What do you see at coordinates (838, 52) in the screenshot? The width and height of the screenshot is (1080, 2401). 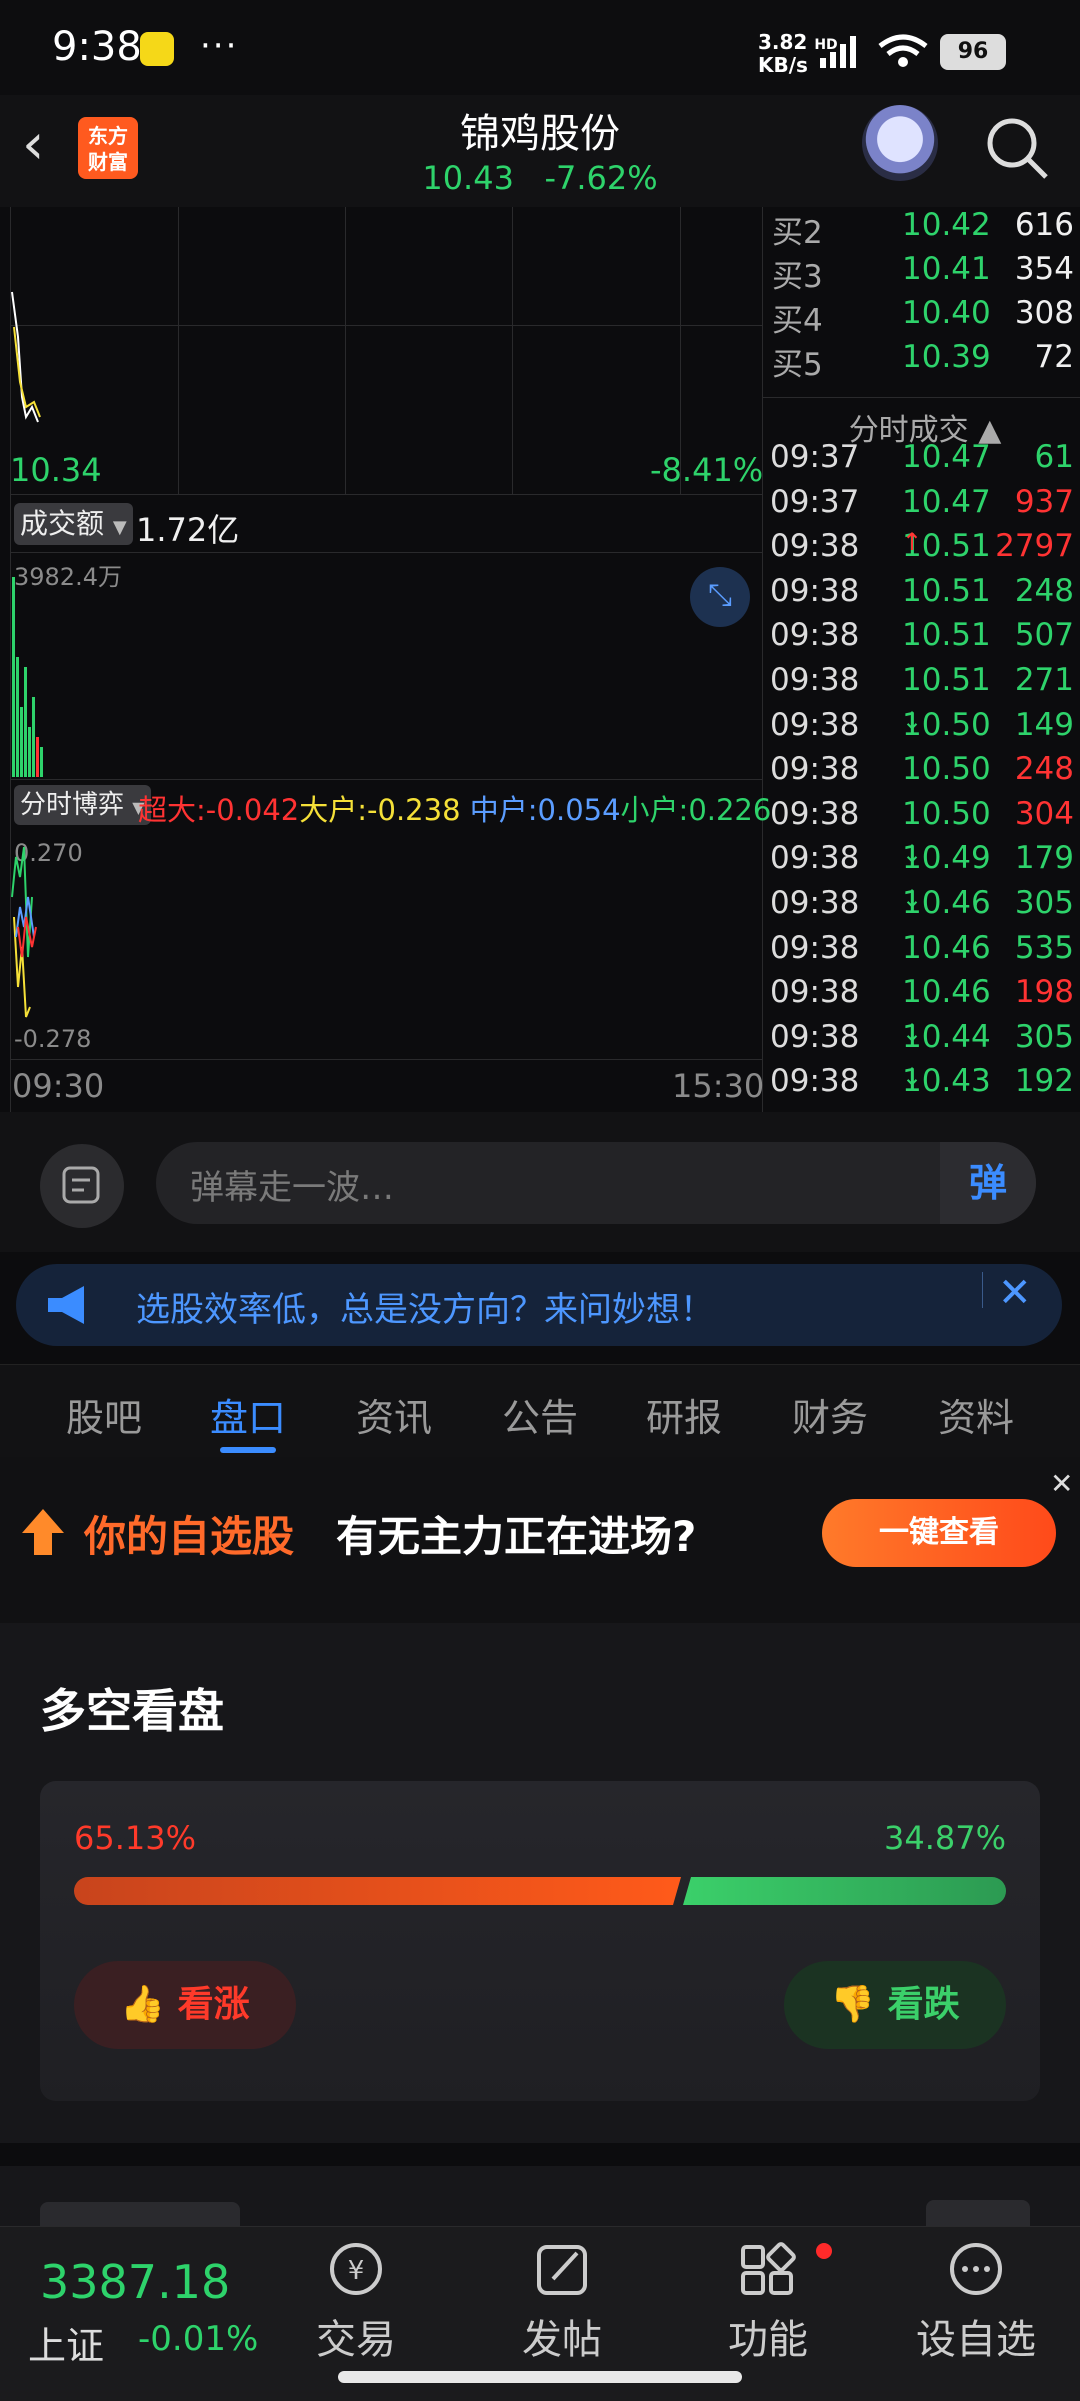 I see `signal-icon` at bounding box center [838, 52].